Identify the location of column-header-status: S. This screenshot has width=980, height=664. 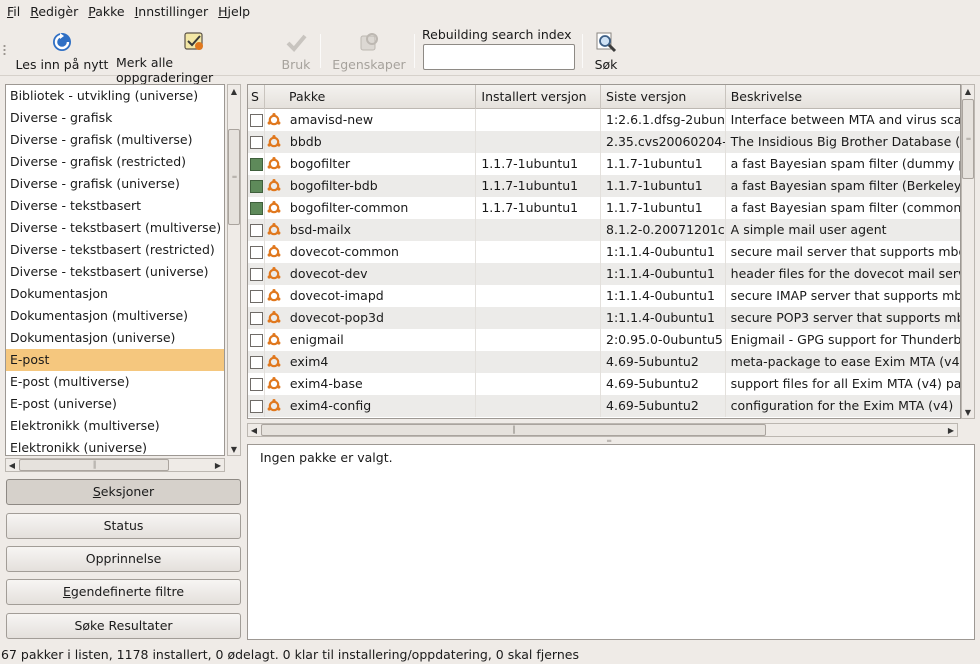
(256, 97).